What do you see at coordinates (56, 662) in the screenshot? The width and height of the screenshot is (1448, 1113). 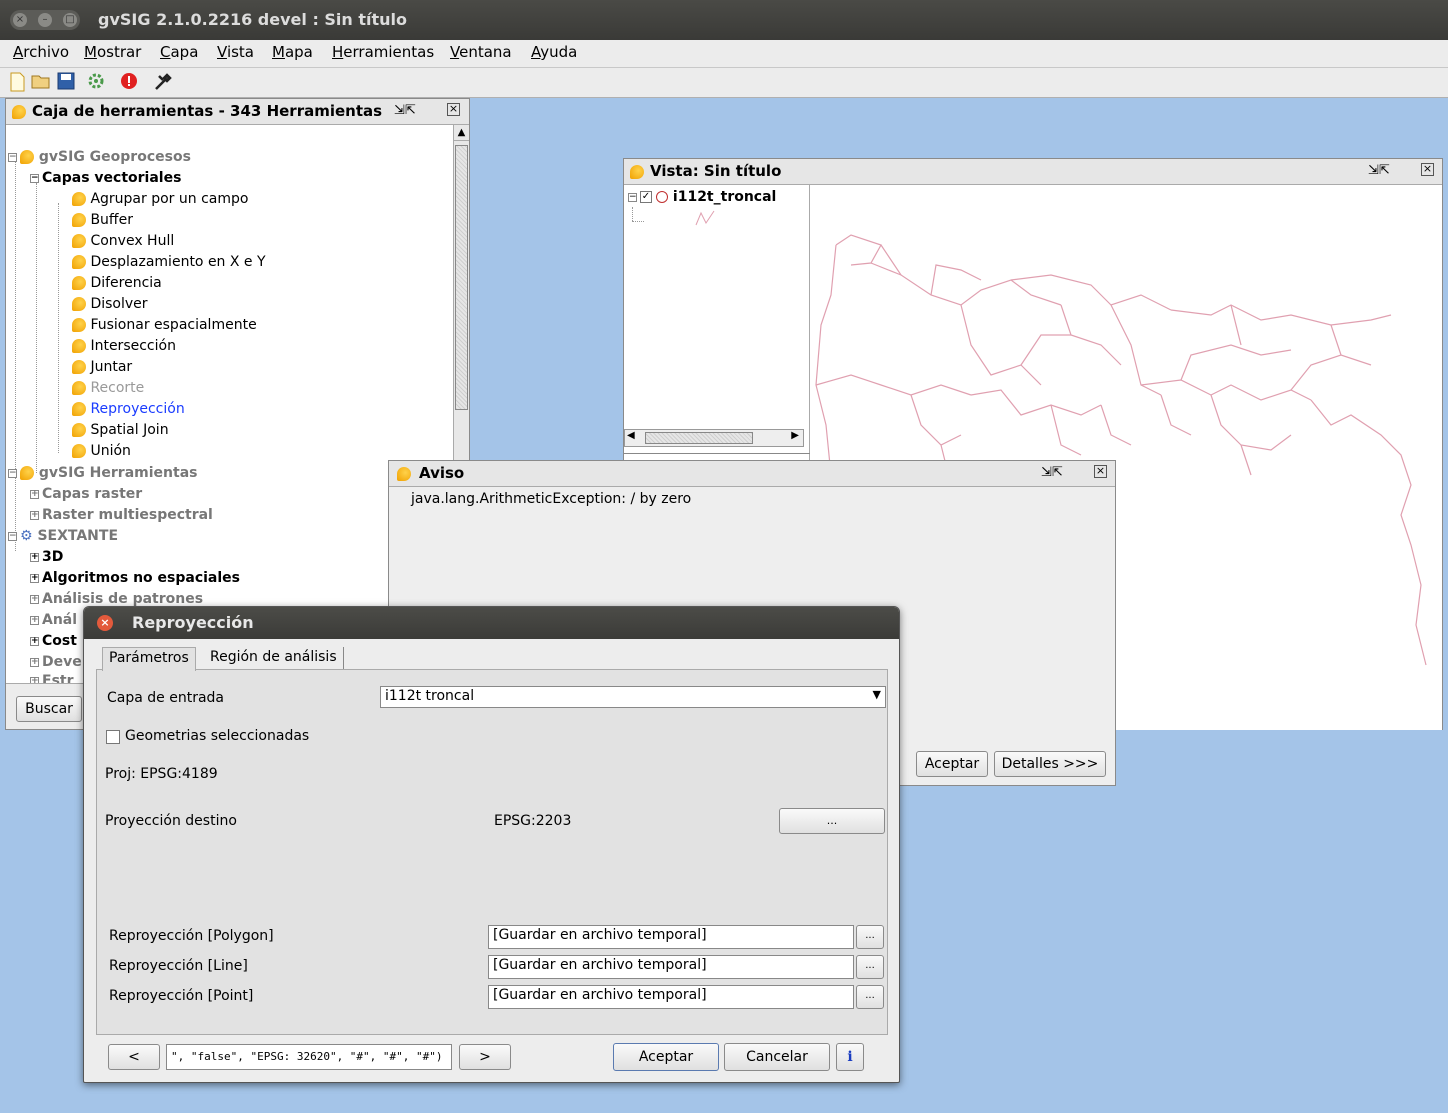 I see `tree-group-desarrollo: + Deve` at bounding box center [56, 662].